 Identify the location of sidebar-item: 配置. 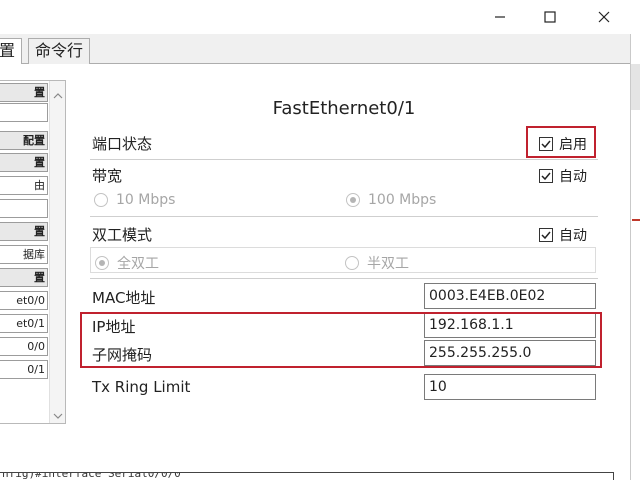
(24, 140).